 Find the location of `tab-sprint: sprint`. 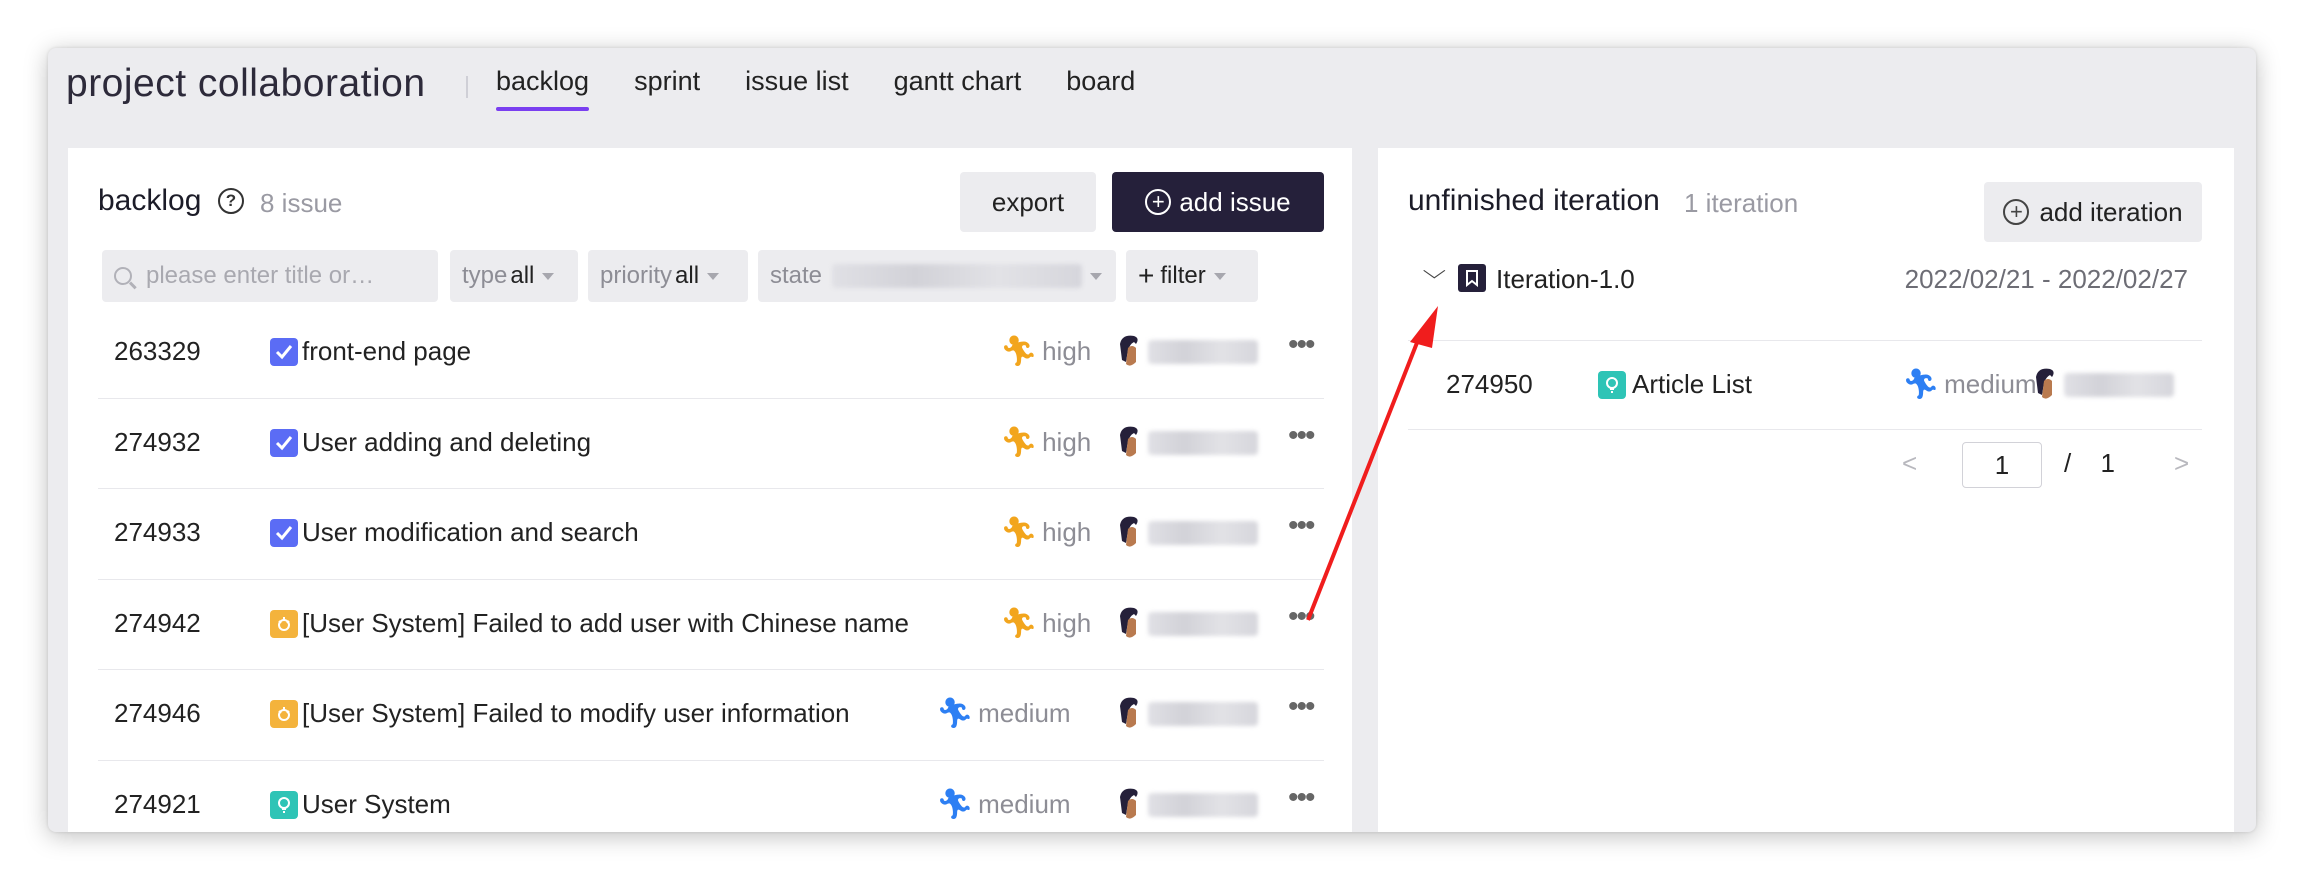

tab-sprint: sprint is located at coordinates (667, 88).